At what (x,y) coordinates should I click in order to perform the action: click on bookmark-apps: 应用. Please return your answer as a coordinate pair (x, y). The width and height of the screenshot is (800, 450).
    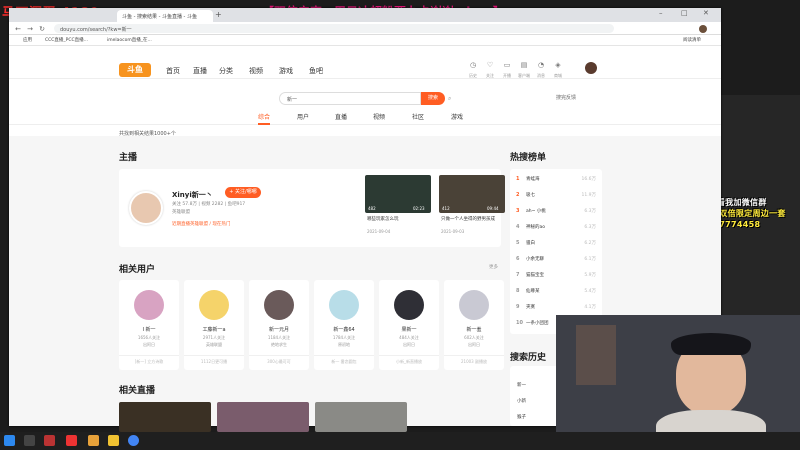
    Looking at the image, I should click on (27, 40).